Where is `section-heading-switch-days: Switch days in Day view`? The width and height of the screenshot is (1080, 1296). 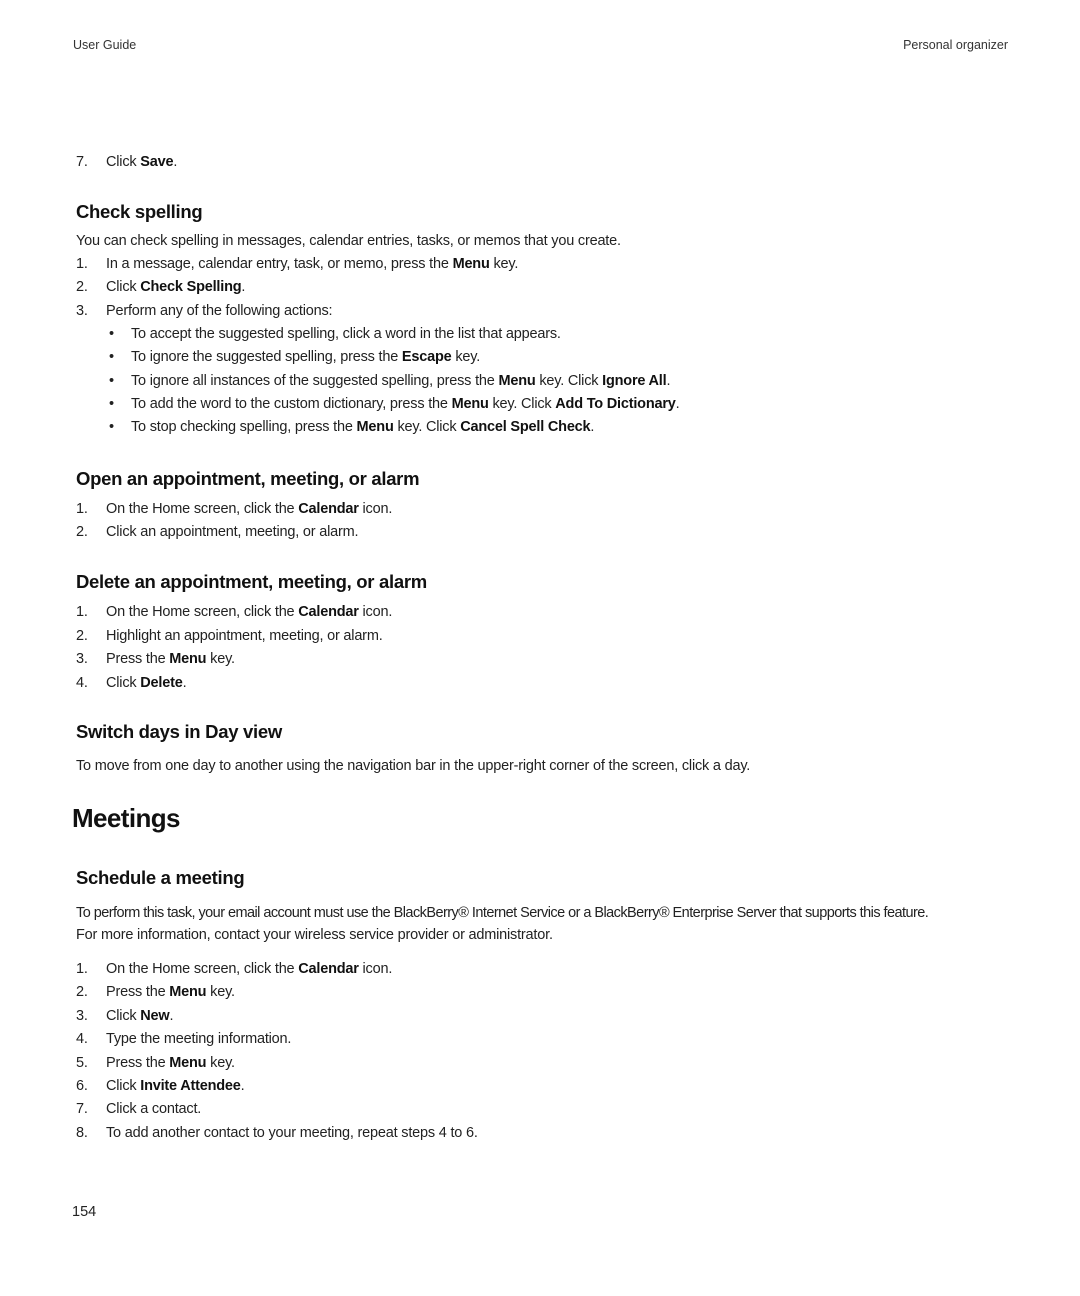
section-heading-switch-days: Switch days in Day view is located at coordinates (179, 731).